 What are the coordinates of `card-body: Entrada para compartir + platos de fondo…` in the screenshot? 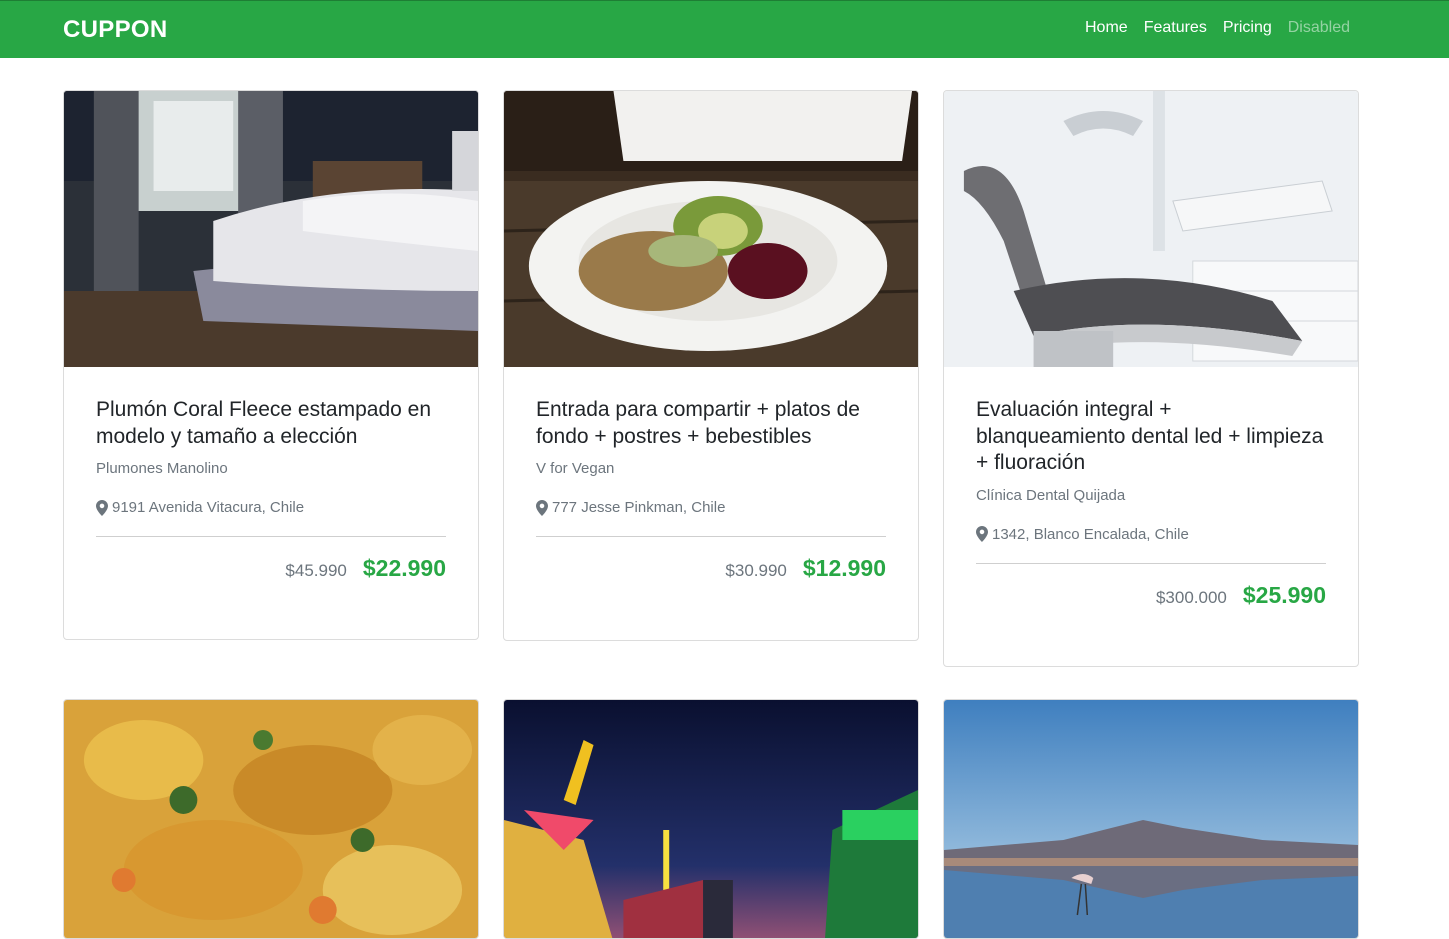 It's located at (711, 474).